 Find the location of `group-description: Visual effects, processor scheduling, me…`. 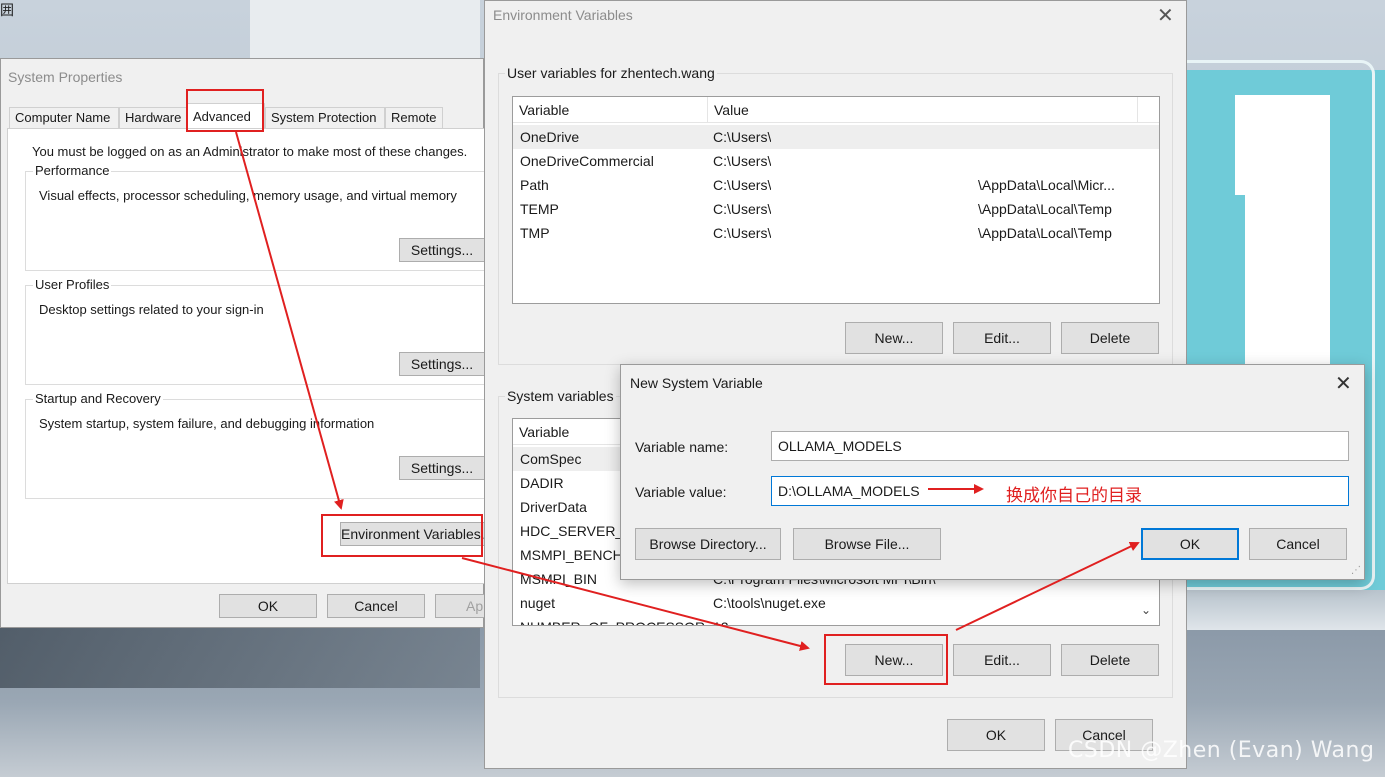

group-description: Visual effects, processor scheduling, me… is located at coordinates (248, 195).